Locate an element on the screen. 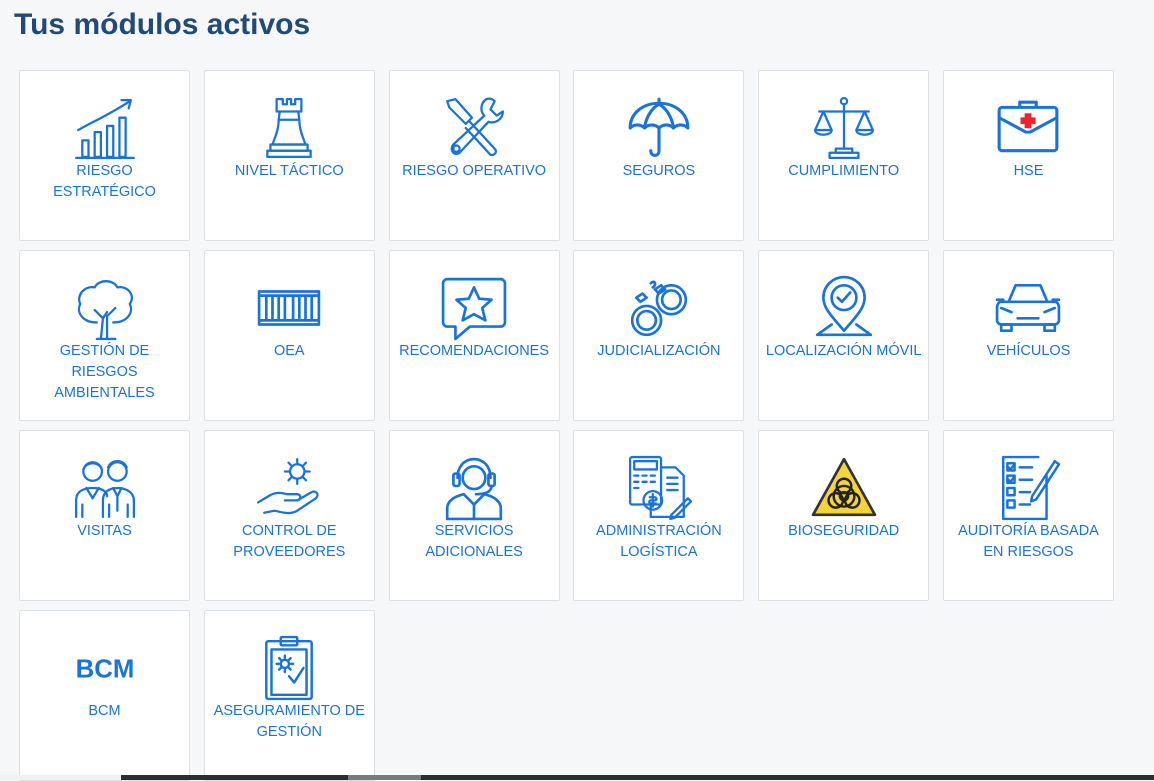  module-gestion-riesgos-ambientales: GESTIÓN DE RIESGOS AMBIENTALES is located at coordinates (104, 335).